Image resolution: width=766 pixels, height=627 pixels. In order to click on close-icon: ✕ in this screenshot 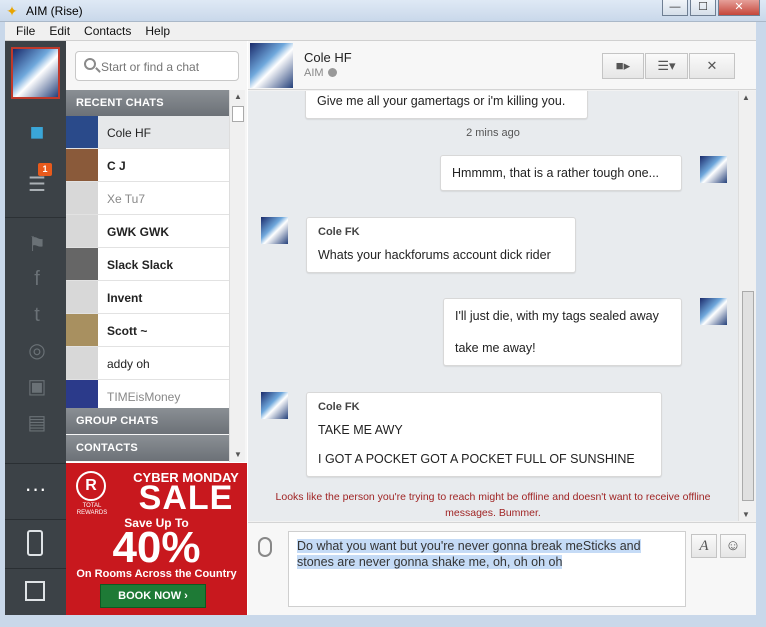, I will do `click(712, 65)`.